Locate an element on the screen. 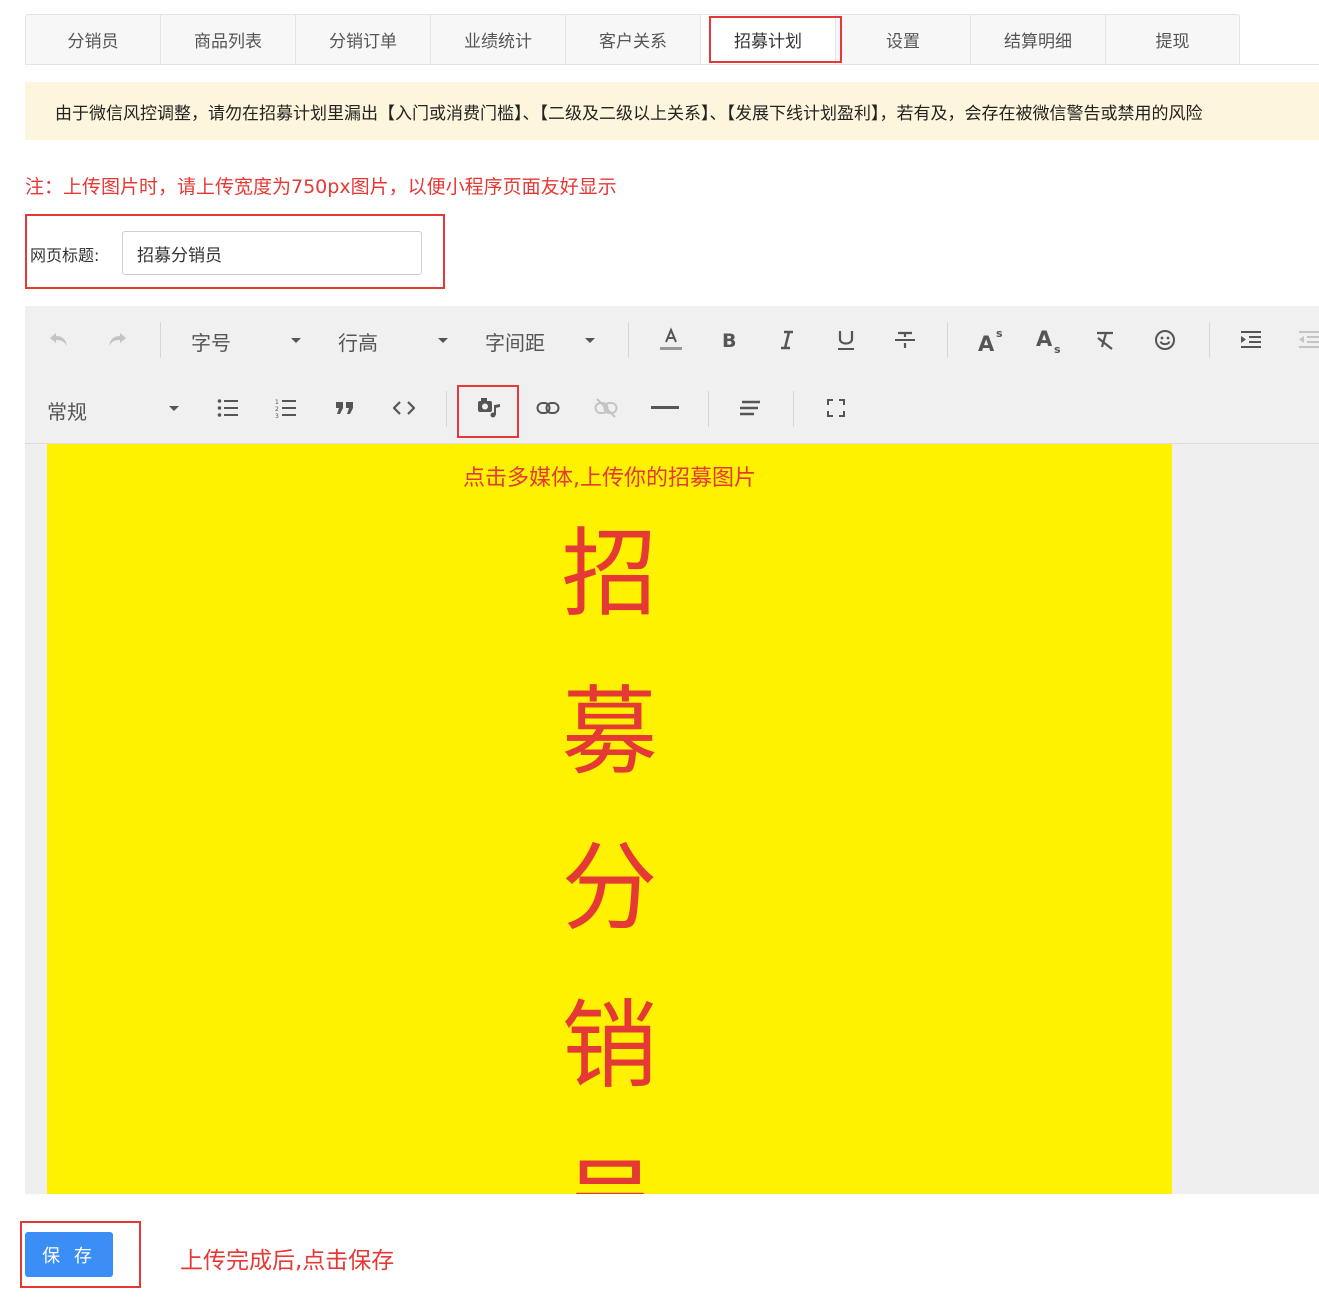 This screenshot has height=1301, width=1319. unlink-icon is located at coordinates (606, 408).